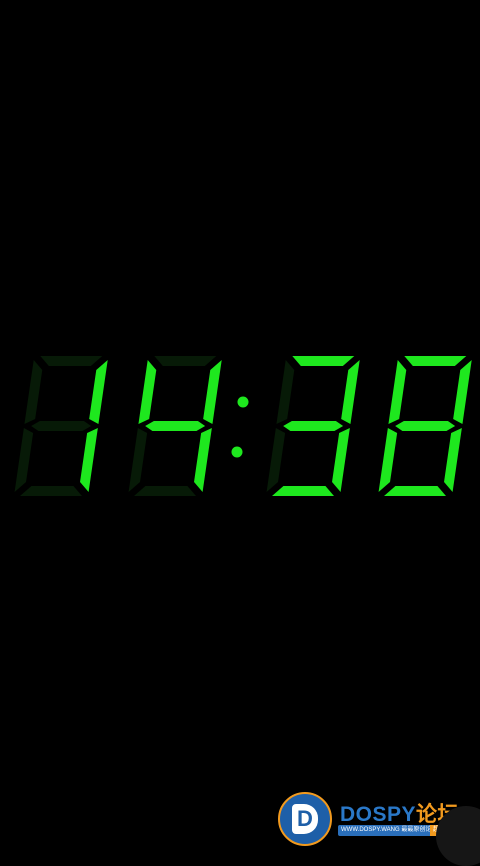 This screenshot has height=866, width=480. What do you see at coordinates (237, 452) in the screenshot?
I see `colon-dot-lower` at bounding box center [237, 452].